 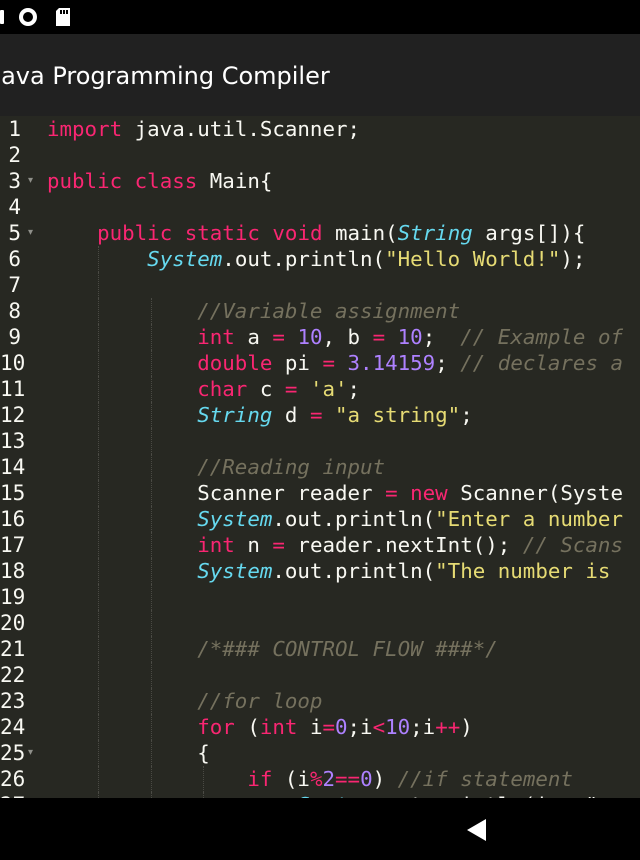 What do you see at coordinates (473, 259) in the screenshot?
I see `code-token: "Hello World!"` at bounding box center [473, 259].